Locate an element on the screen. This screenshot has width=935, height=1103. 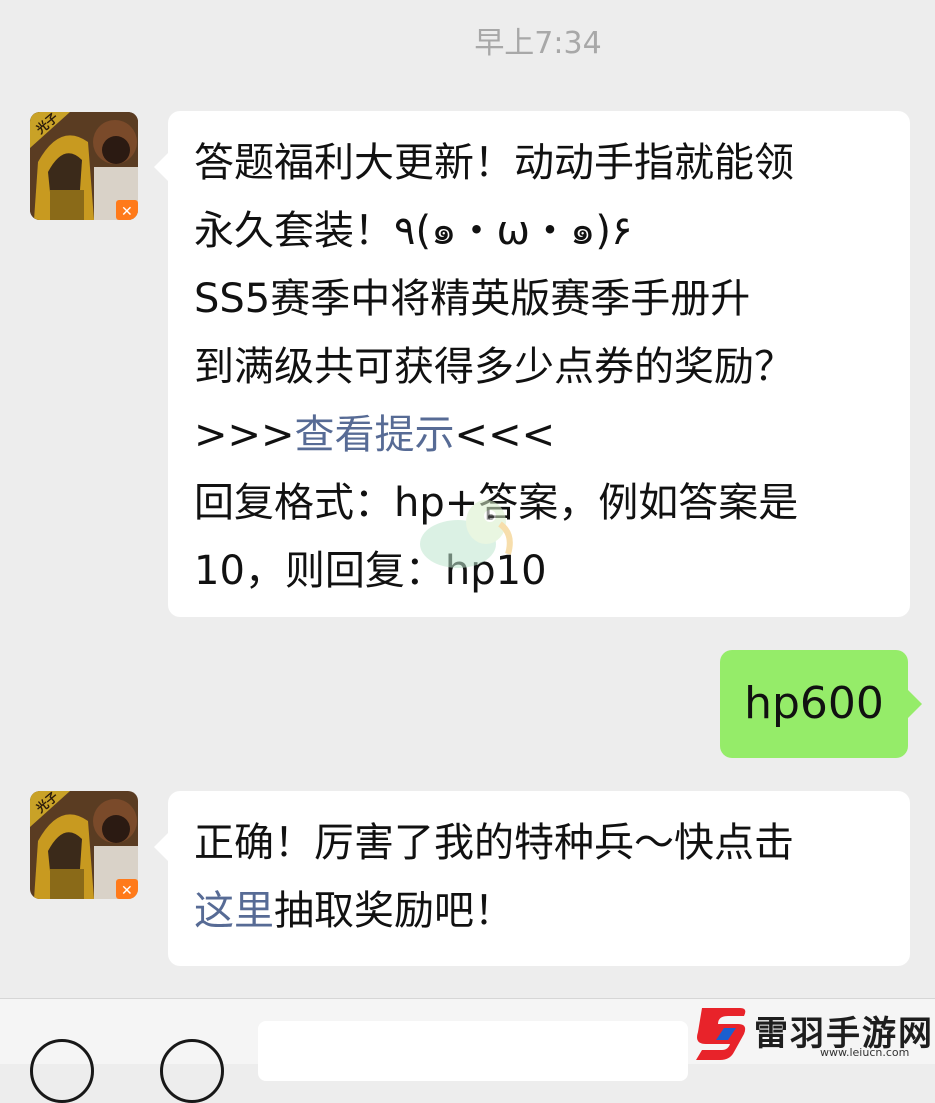
hint-suffix: <<< is located at coordinates (505, 435).